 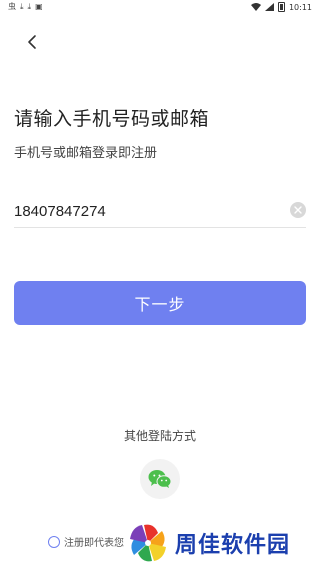 I want to click on battery-icon, so click(x=281, y=7).